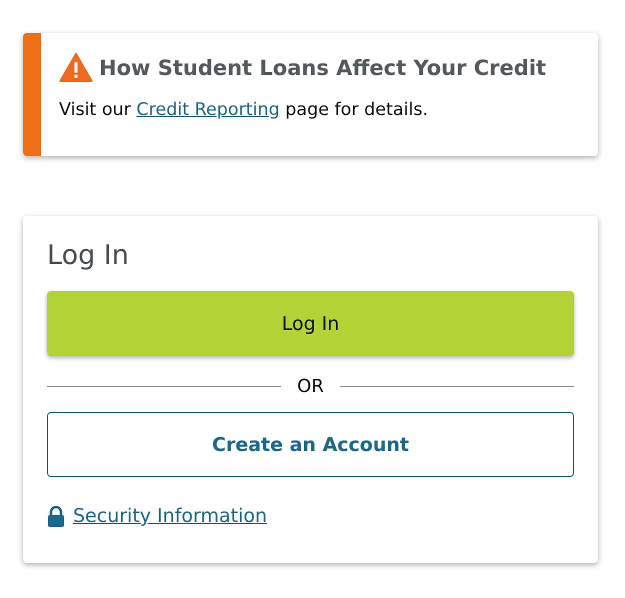 This screenshot has width=625, height=598. I want to click on alert-message: Visit our Credit Reporting page for details., so click(244, 110).